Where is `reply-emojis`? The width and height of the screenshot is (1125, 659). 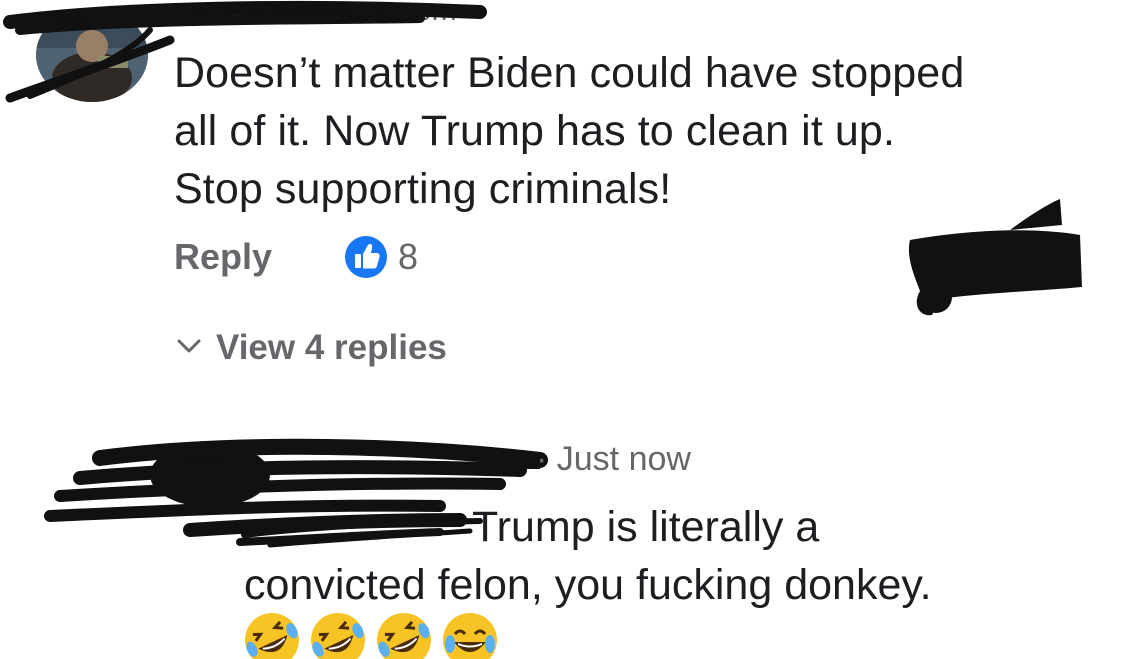 reply-emojis is located at coordinates (374, 634).